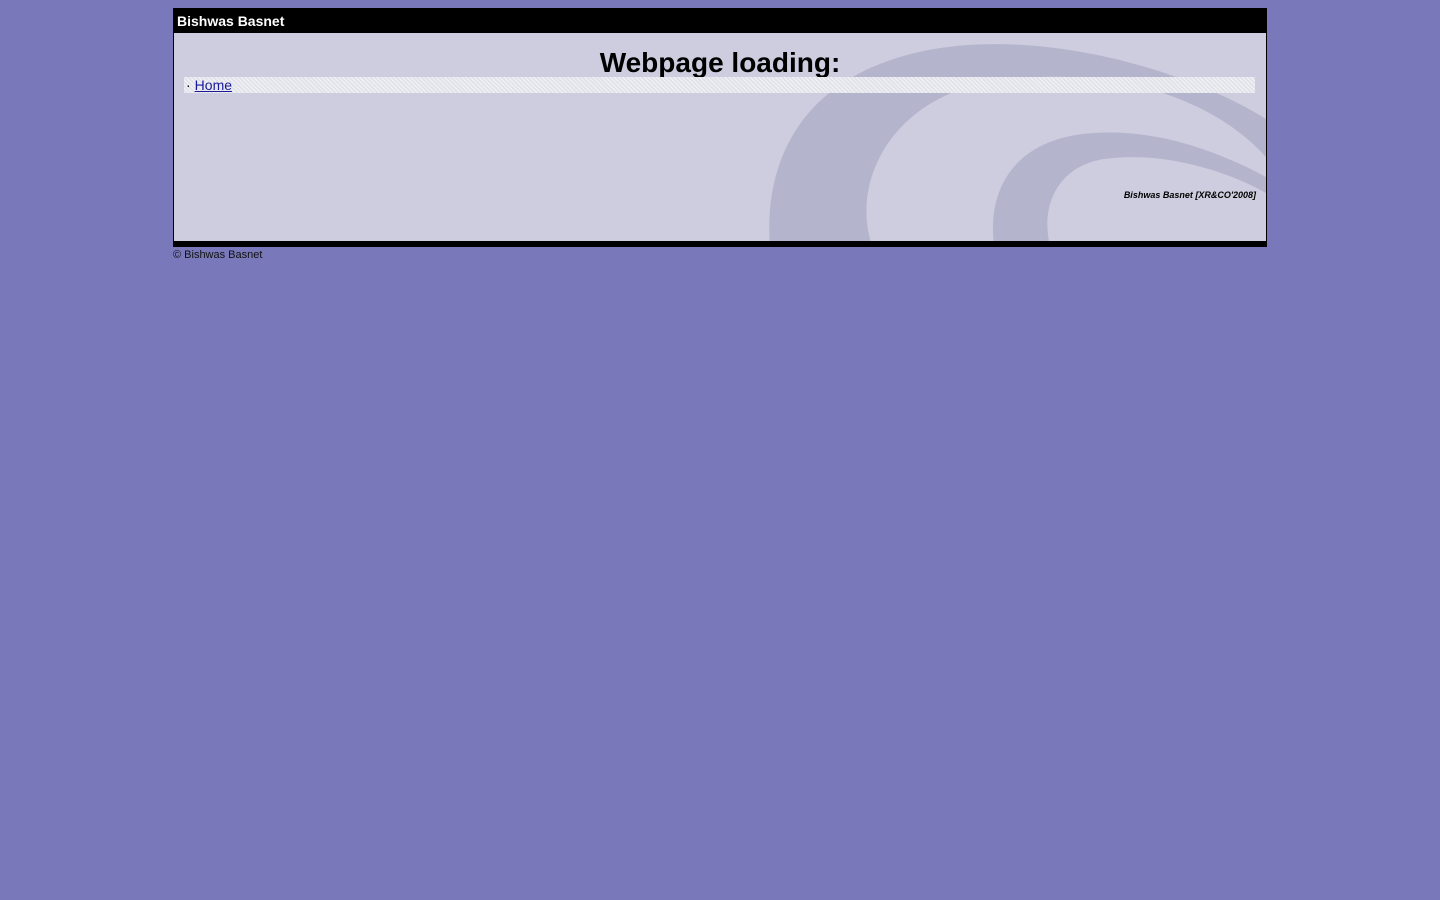 This screenshot has height=900, width=1440. What do you see at coordinates (231, 21) in the screenshot?
I see `site-title: Bishwas Basnet` at bounding box center [231, 21].